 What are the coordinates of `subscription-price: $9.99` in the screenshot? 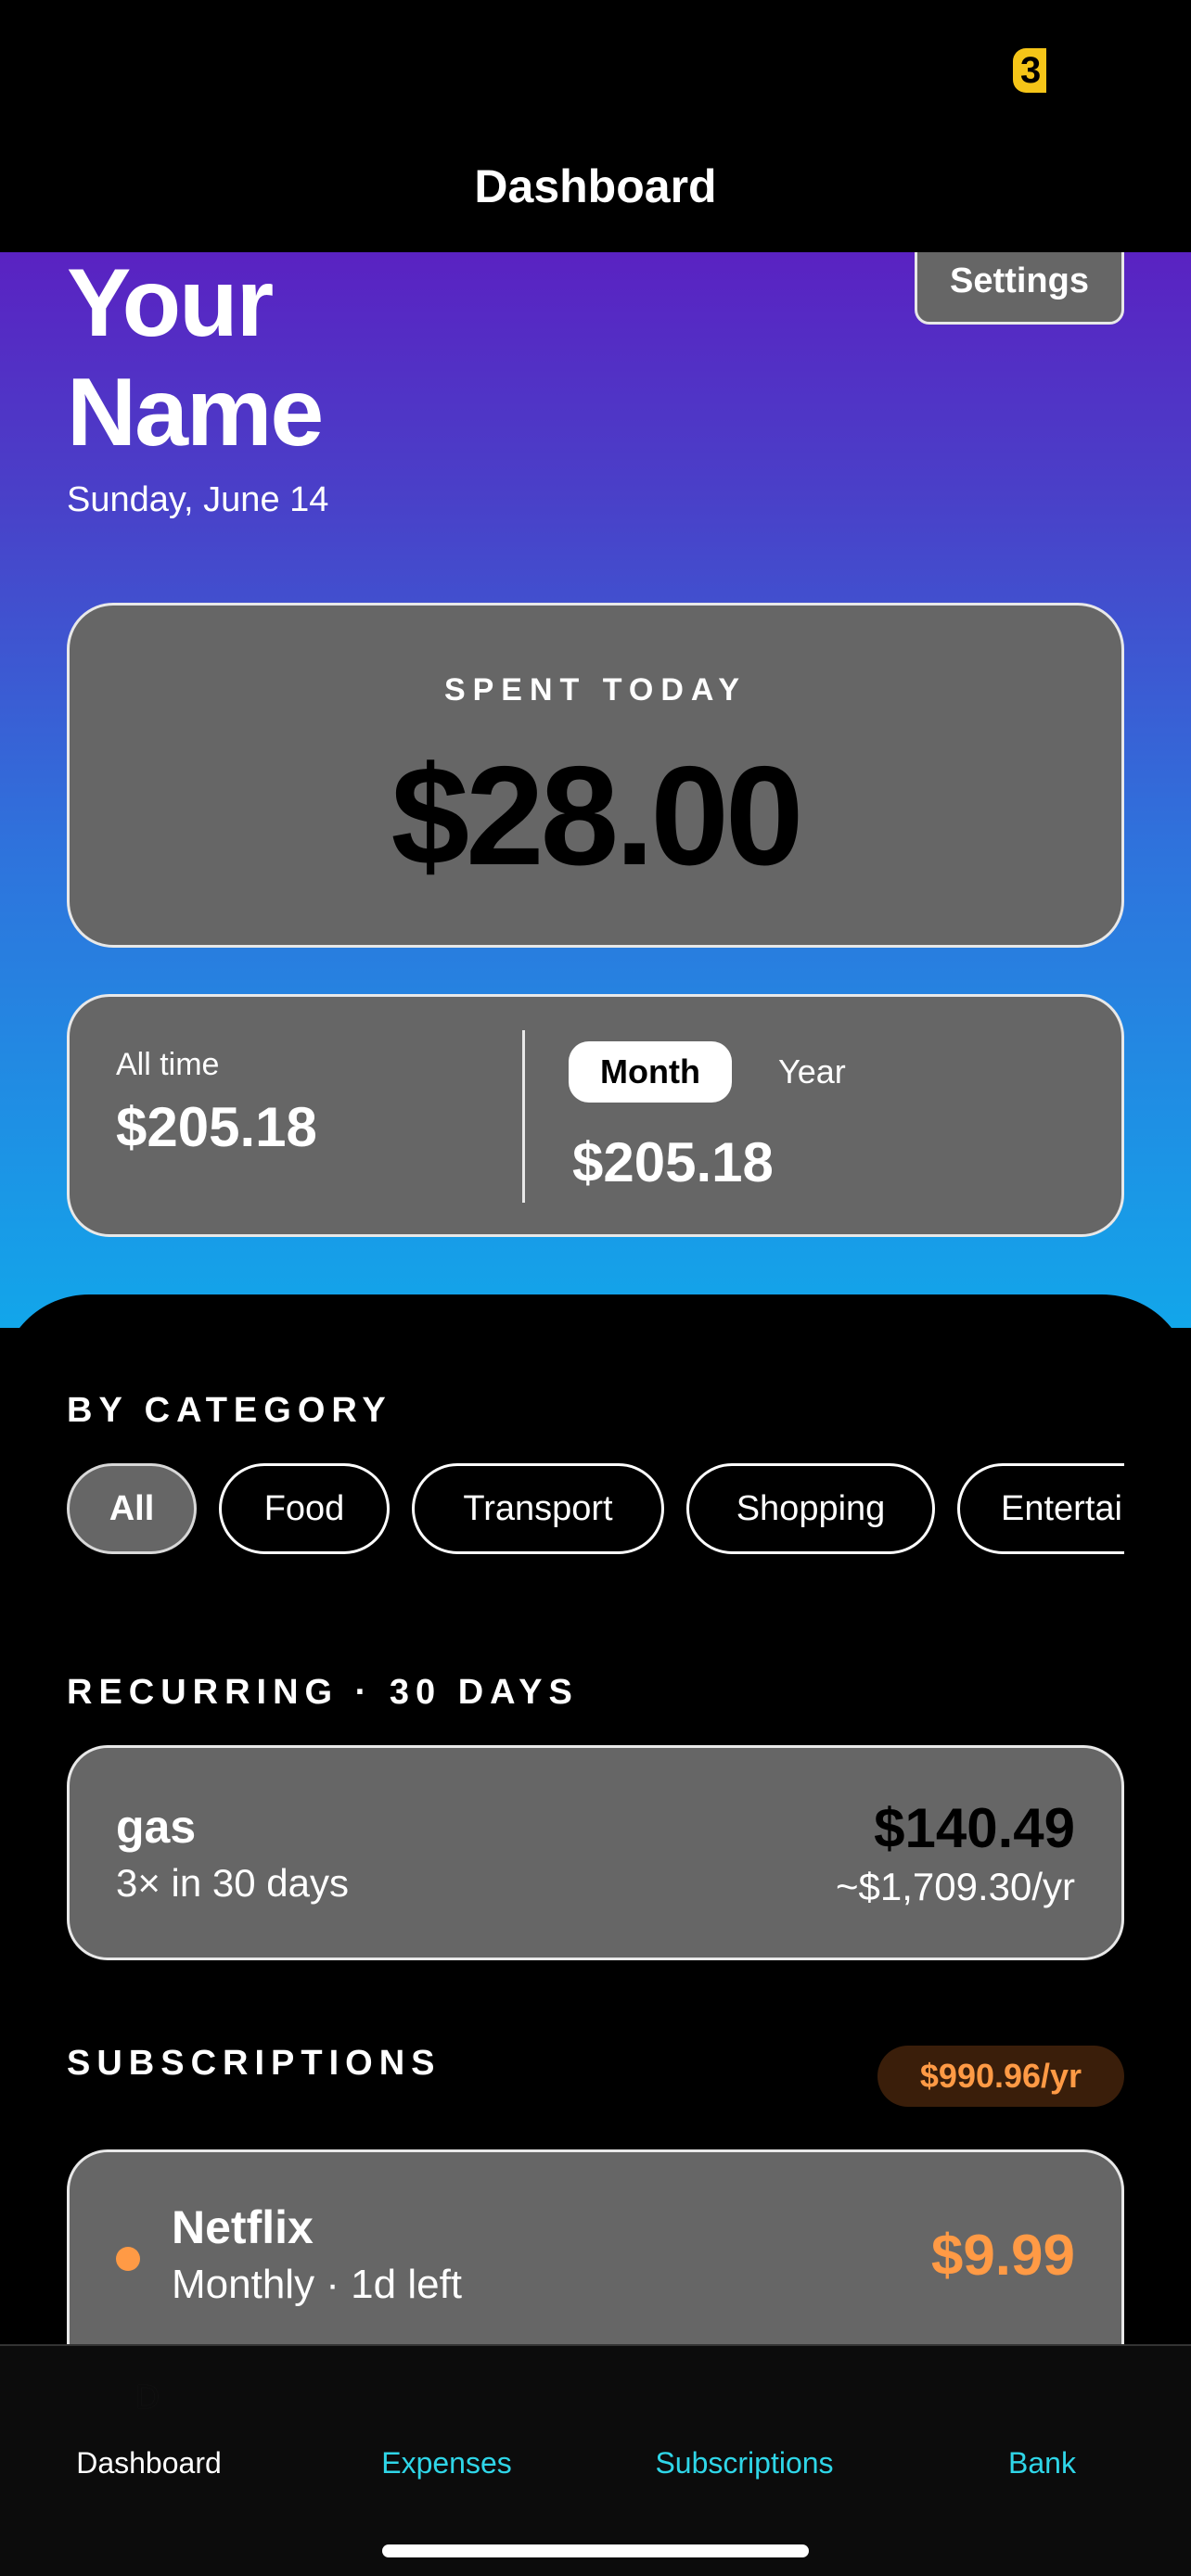 It's located at (1003, 2256).